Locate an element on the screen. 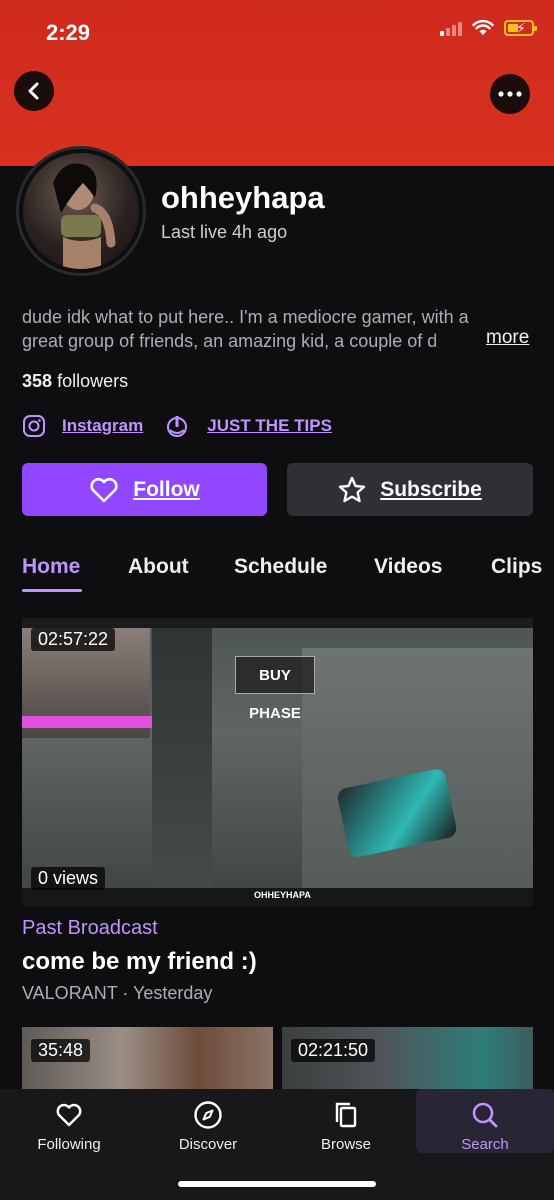 This screenshot has width=554, height=1200. status-time: 2:29 is located at coordinates (68, 32).